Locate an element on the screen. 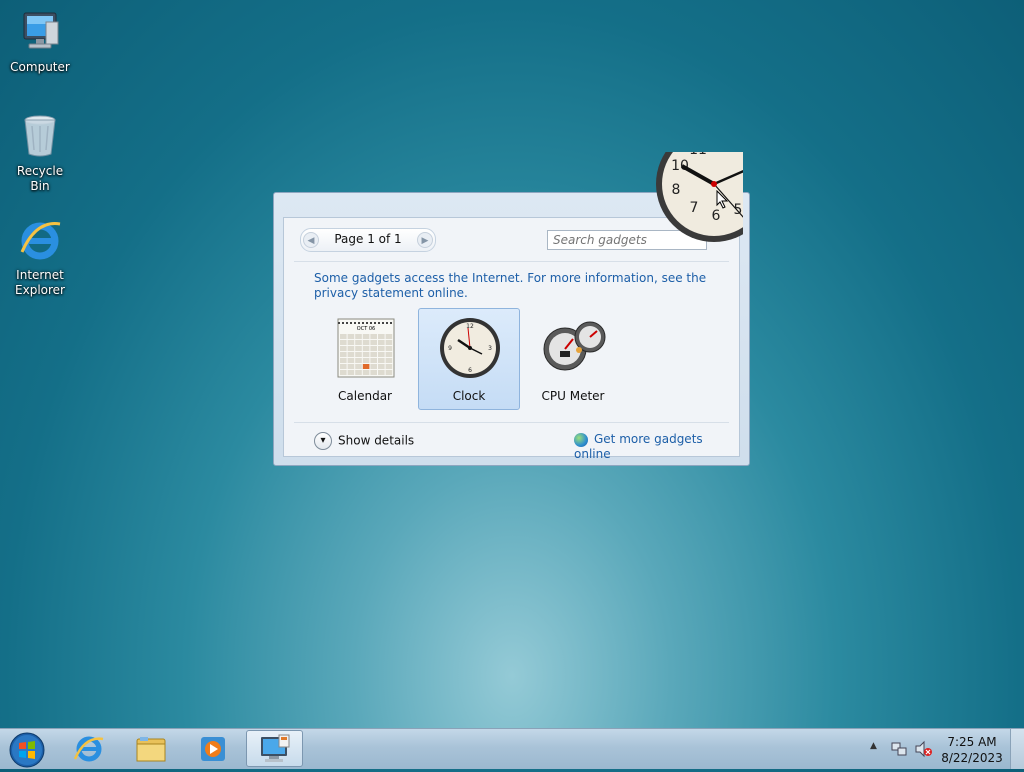 Image resolution: width=1024 pixels, height=772 pixels. cpu-meter-icon is located at coordinates (574, 346).